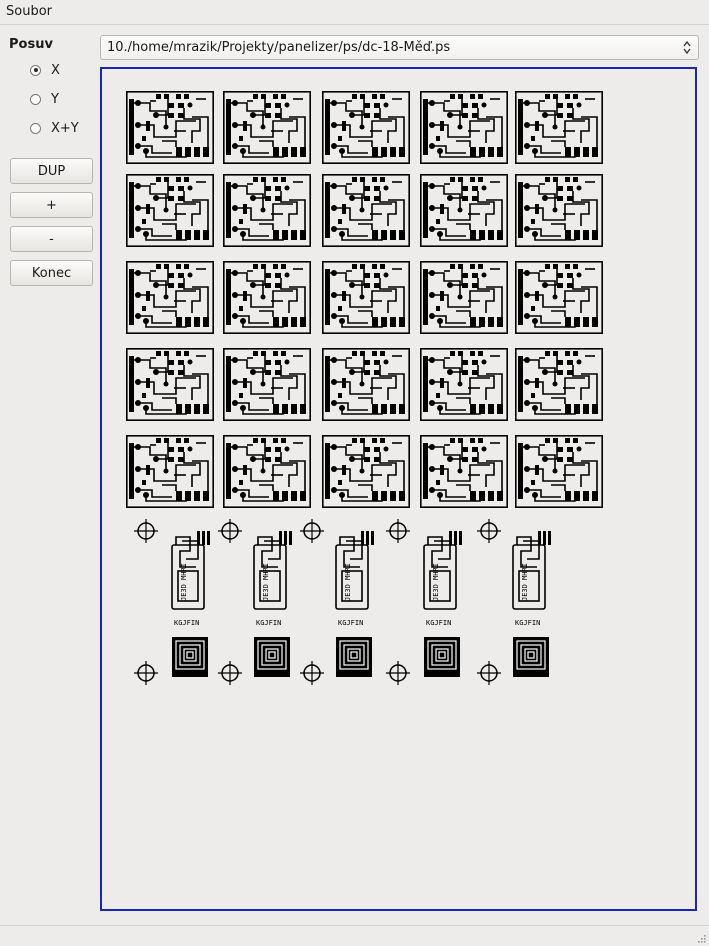  I want to click on minus-button: -, so click(51, 239).